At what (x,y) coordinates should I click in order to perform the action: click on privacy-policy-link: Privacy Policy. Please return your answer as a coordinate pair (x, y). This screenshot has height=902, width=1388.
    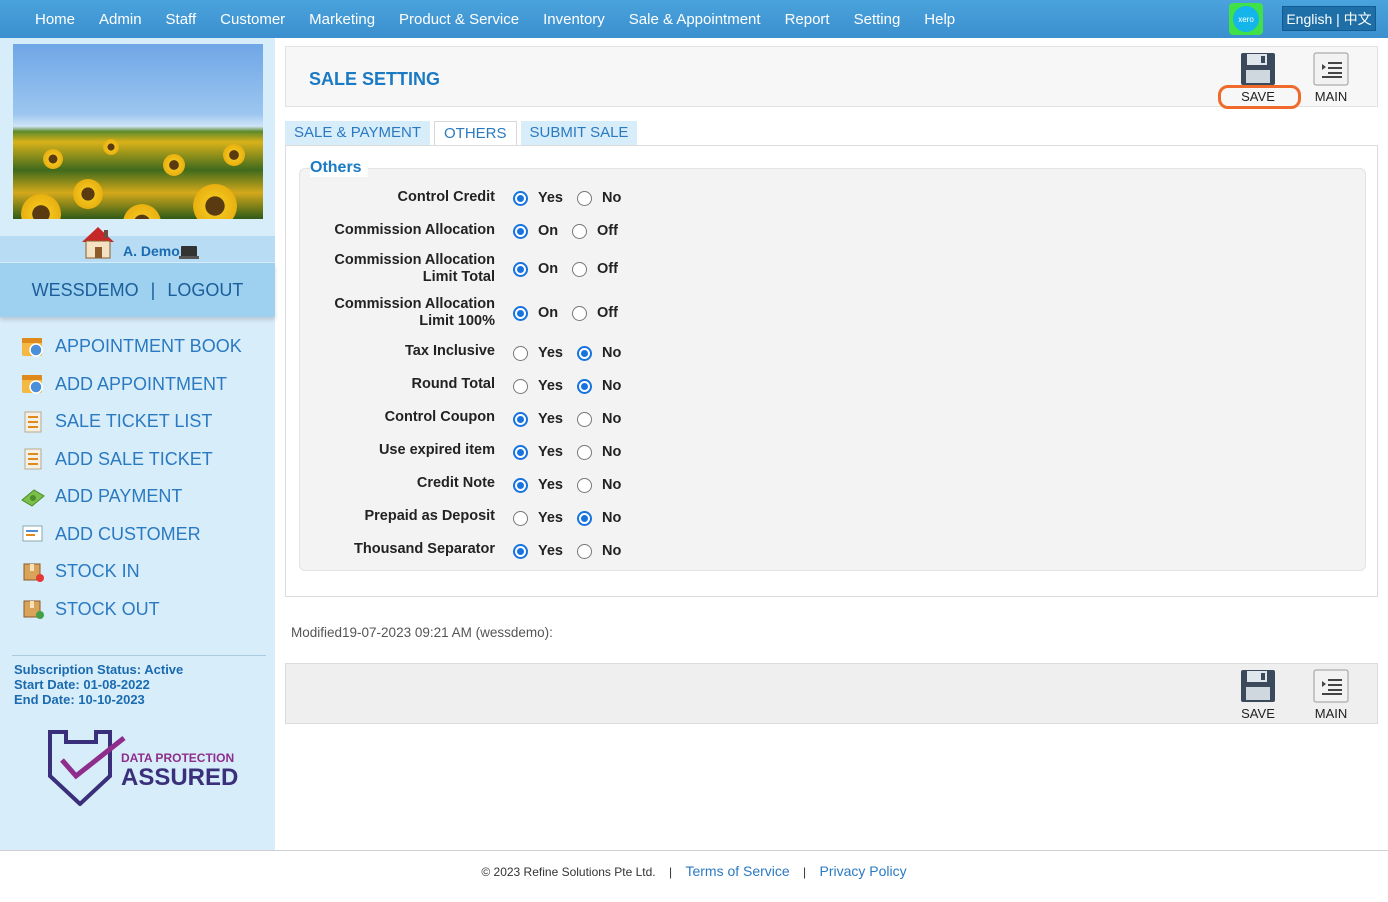
    Looking at the image, I should click on (863, 871).